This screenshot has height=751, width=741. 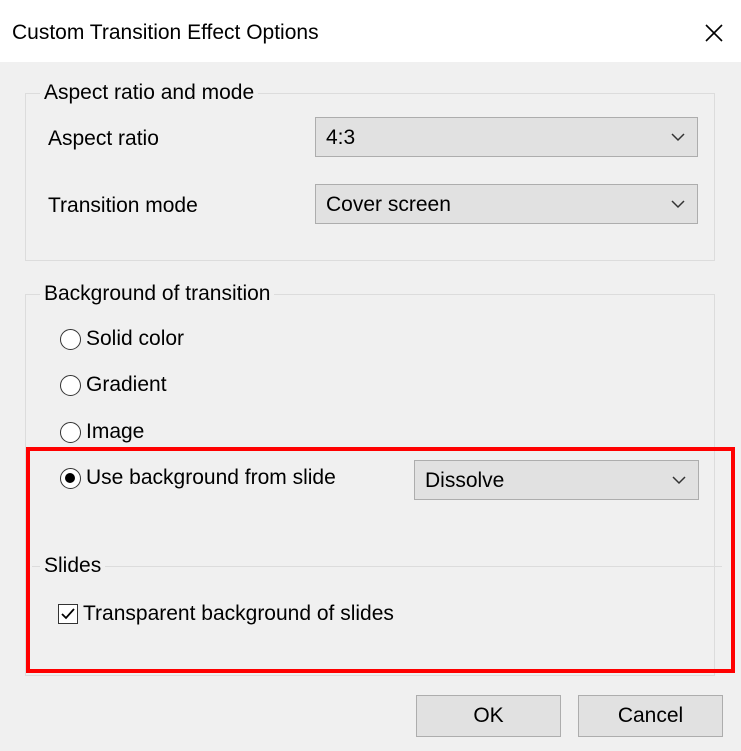 I want to click on radio-use-slide-background-circle, so click(x=70, y=478).